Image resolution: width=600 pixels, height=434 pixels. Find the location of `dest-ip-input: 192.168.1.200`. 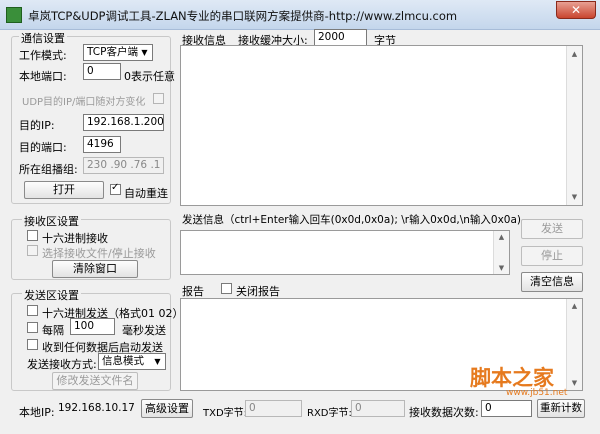

dest-ip-input: 192.168.1.200 is located at coordinates (123, 122).